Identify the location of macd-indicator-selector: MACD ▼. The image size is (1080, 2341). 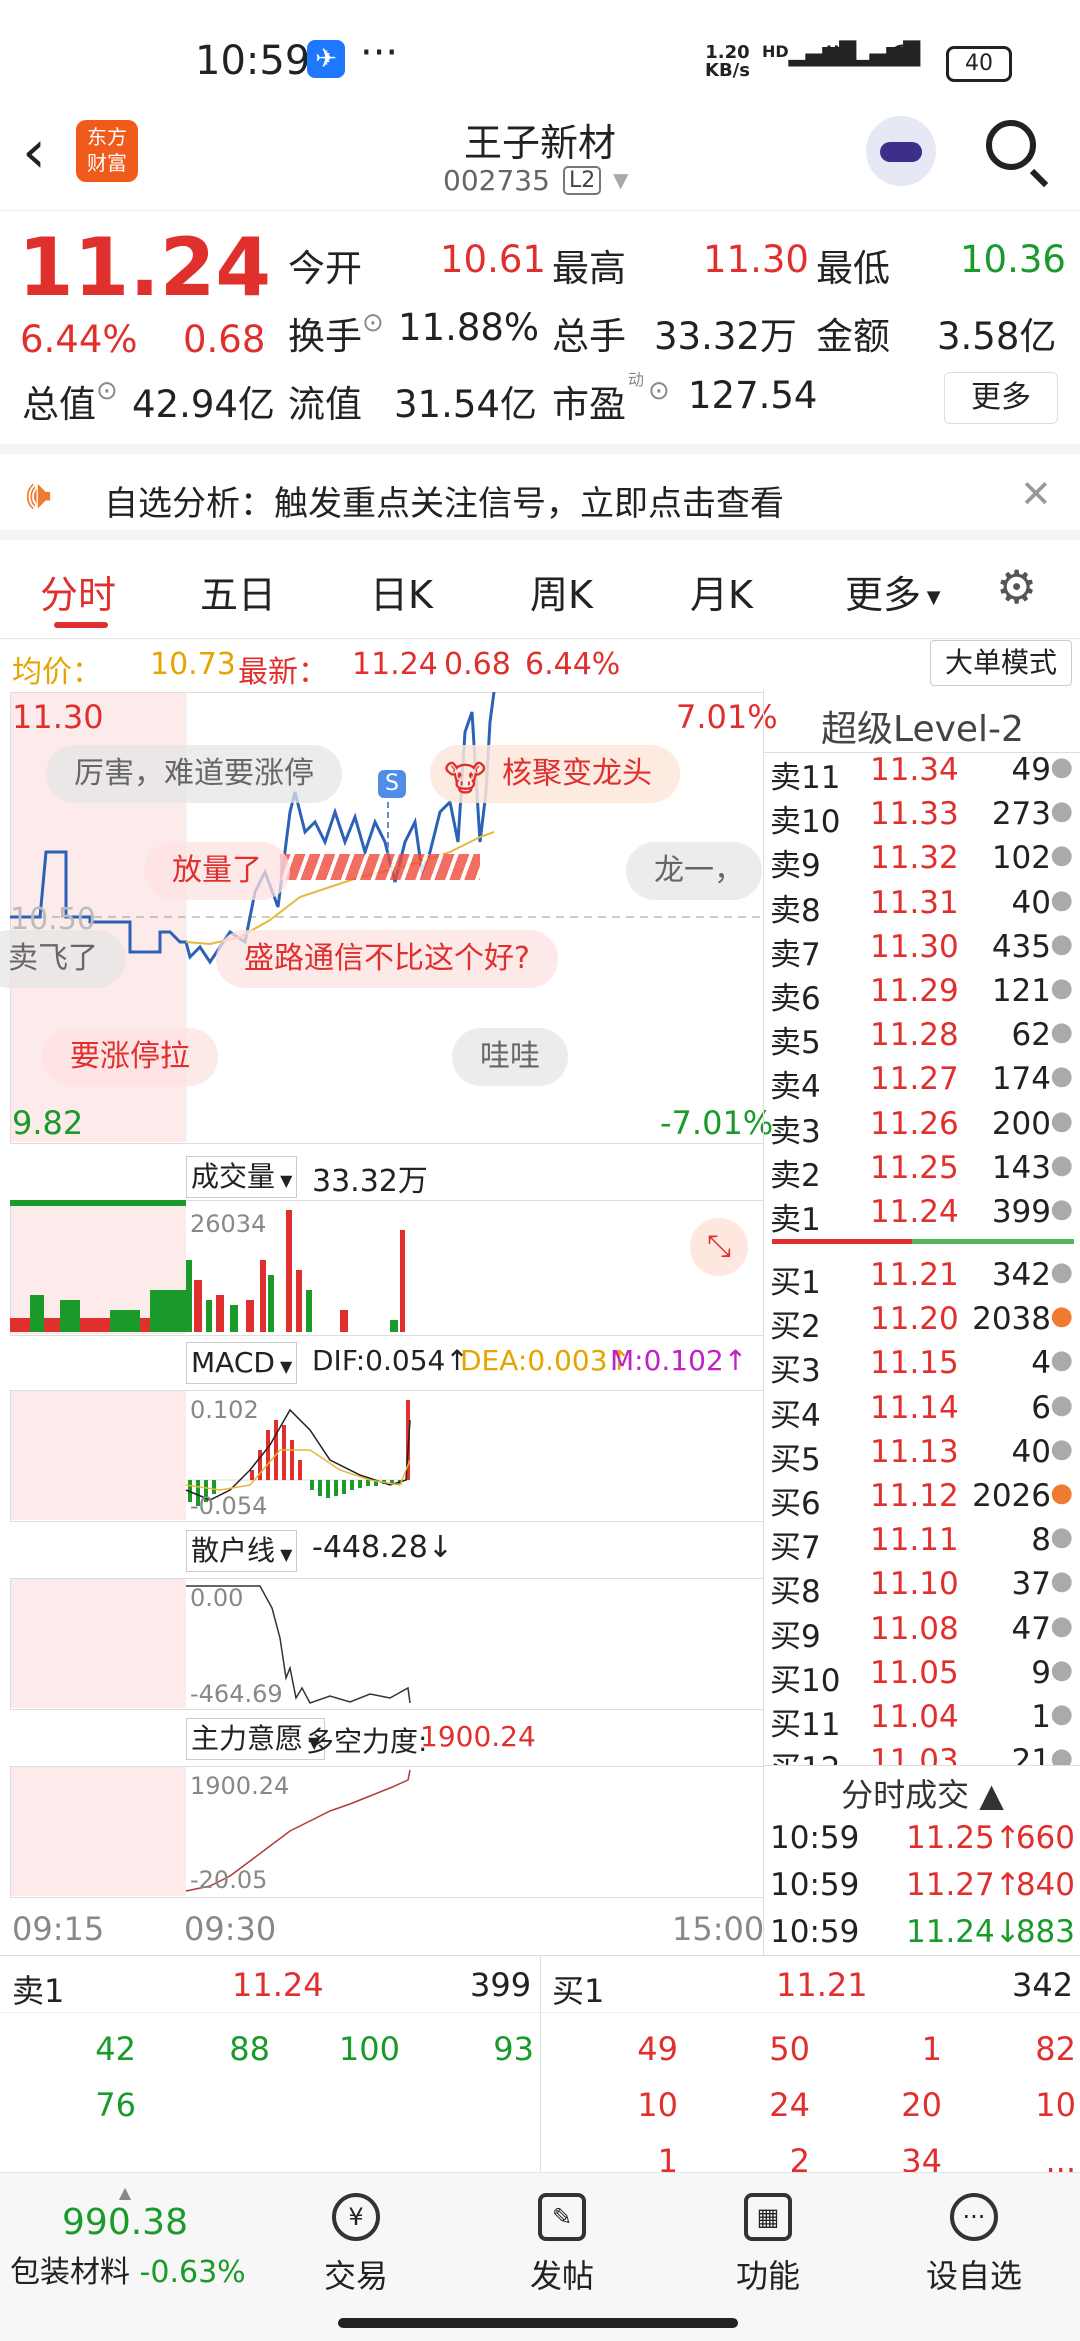
(242, 1363).